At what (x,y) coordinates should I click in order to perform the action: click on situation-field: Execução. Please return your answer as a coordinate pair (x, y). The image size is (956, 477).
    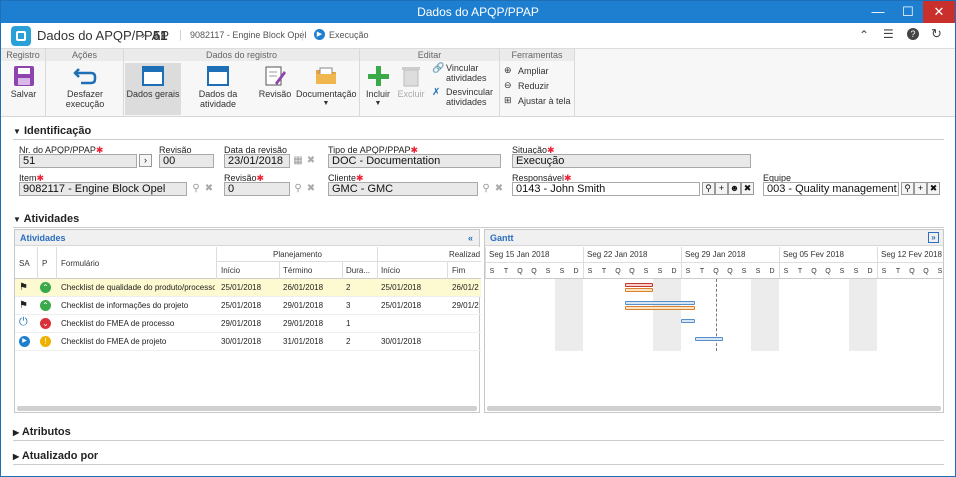
    Looking at the image, I should click on (631, 161).